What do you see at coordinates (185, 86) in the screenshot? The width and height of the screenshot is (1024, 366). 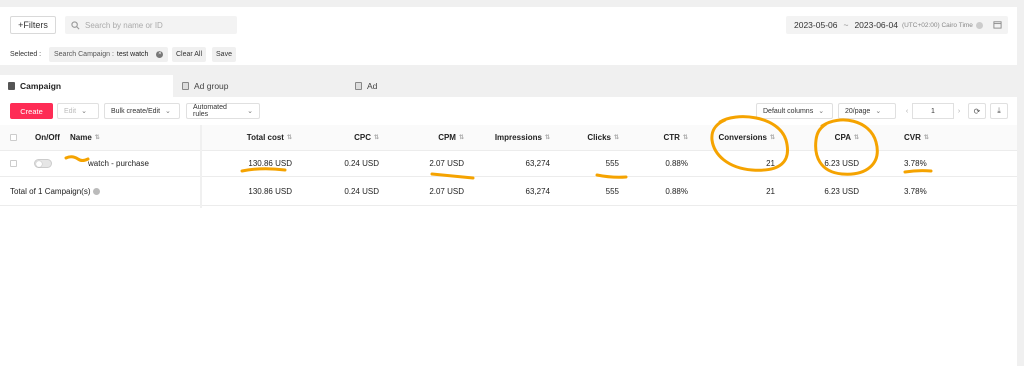 I see `ad-group-icon` at bounding box center [185, 86].